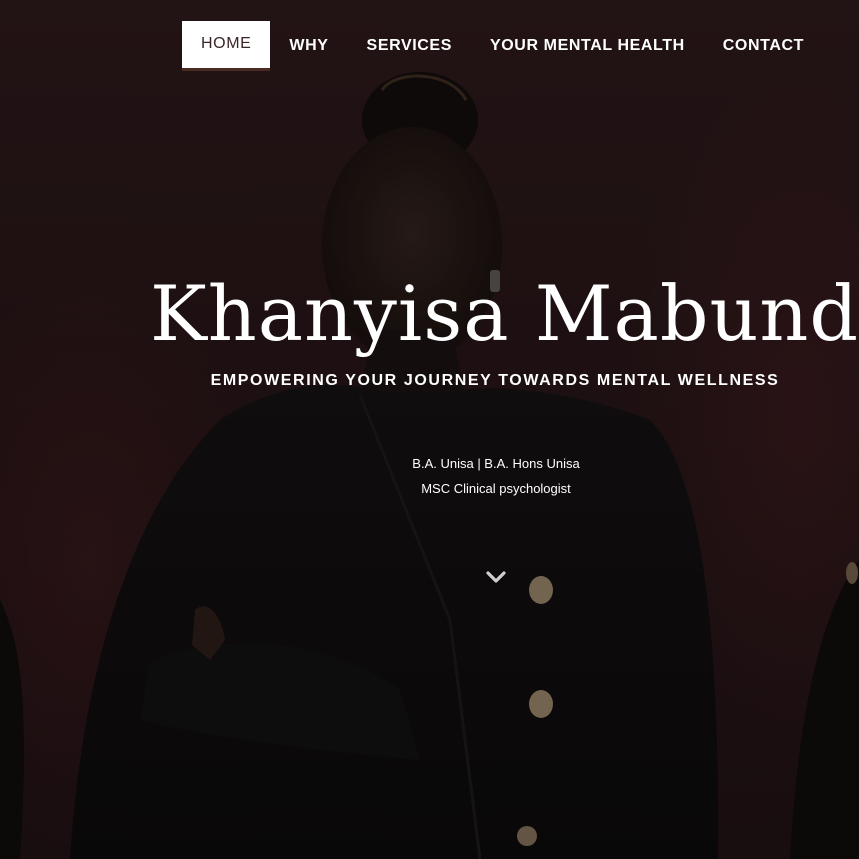 The image size is (859, 859). Describe the element at coordinates (496, 488) in the screenshot. I see `credentials-title: MSC Clinical psychologist` at that location.